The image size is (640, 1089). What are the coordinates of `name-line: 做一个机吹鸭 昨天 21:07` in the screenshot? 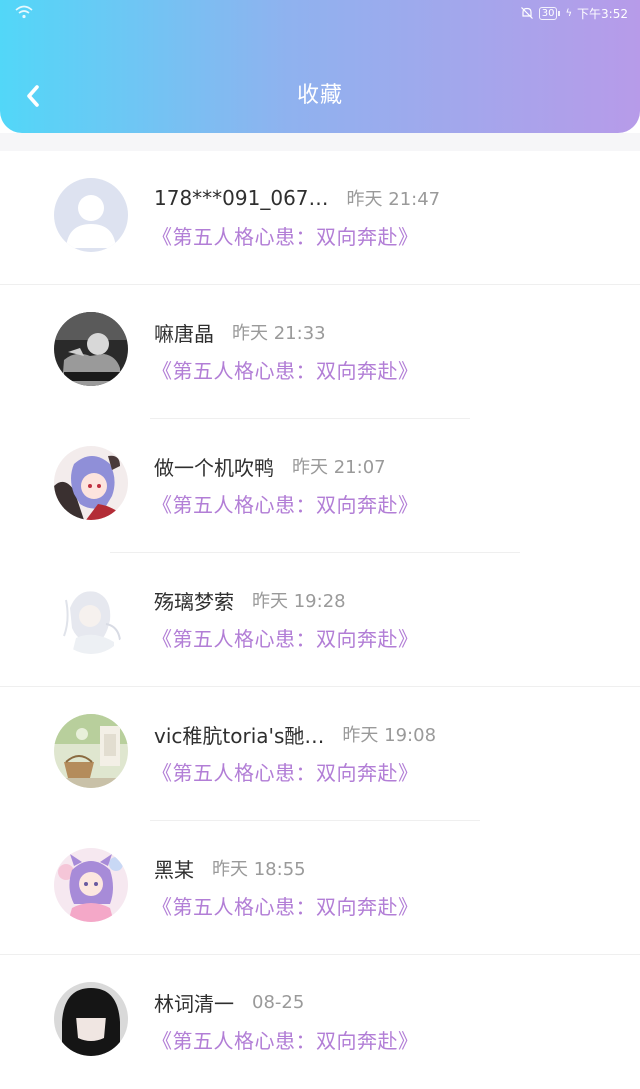 It's located at (270, 466).